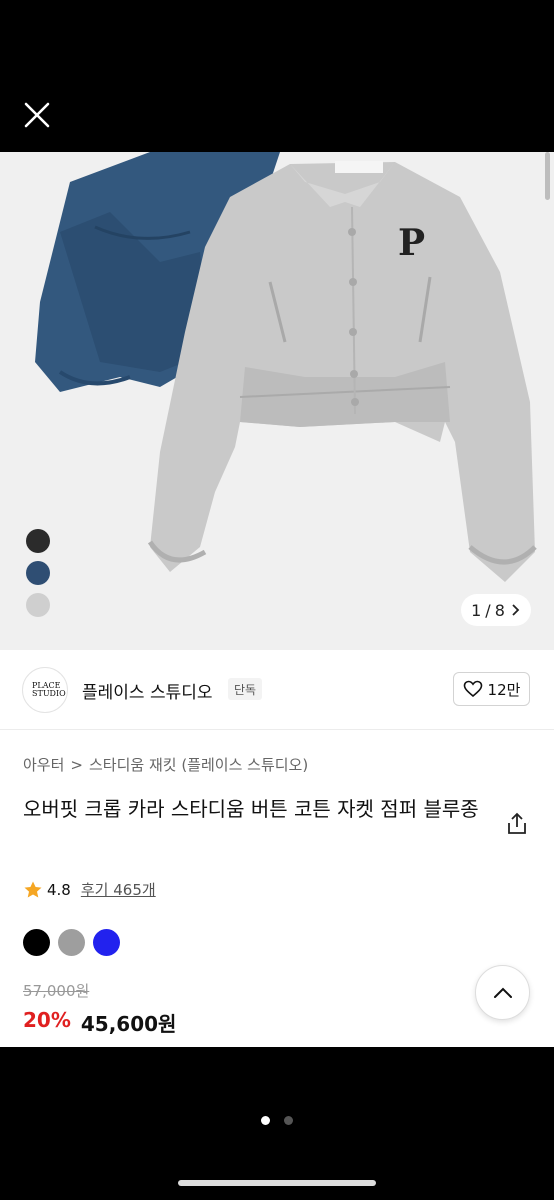 The width and height of the screenshot is (554, 1200). I want to click on counter-current: 1, so click(476, 610).